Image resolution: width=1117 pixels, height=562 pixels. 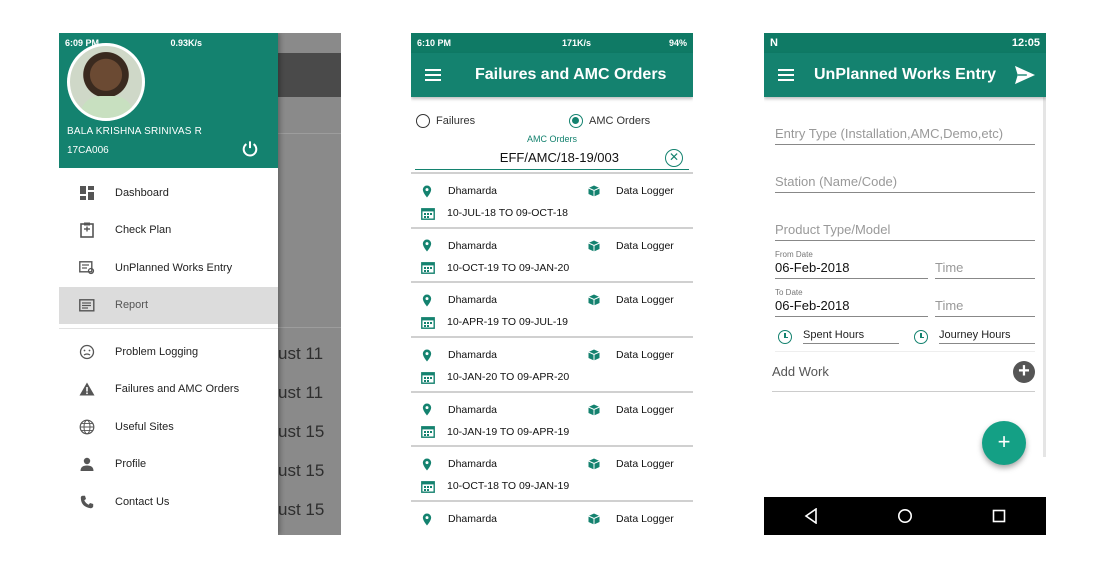 I want to click on menu-label: Contact Us, so click(x=142, y=501).